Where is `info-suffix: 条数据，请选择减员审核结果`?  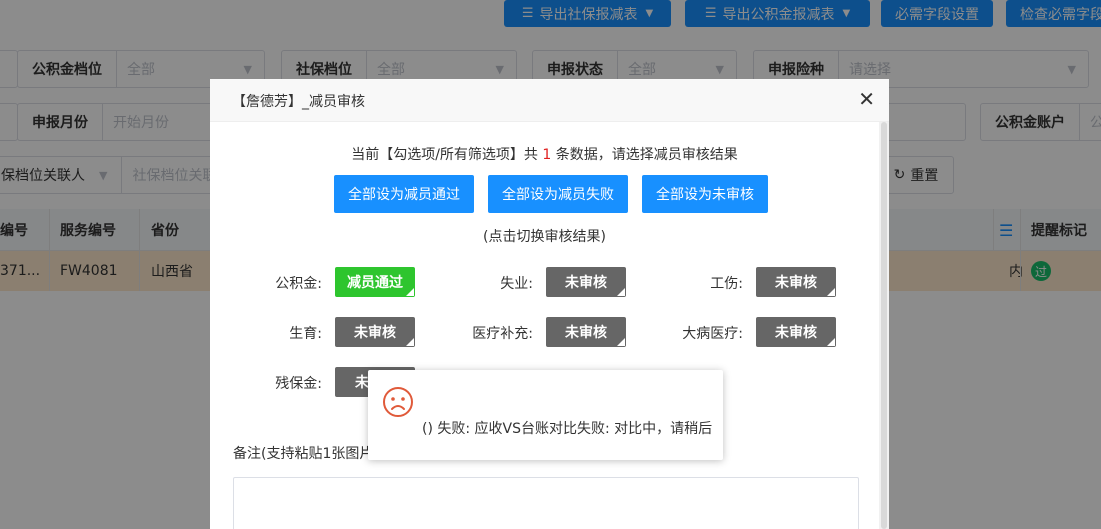 info-suffix: 条数据，请选择减员审核结果 is located at coordinates (646, 155).